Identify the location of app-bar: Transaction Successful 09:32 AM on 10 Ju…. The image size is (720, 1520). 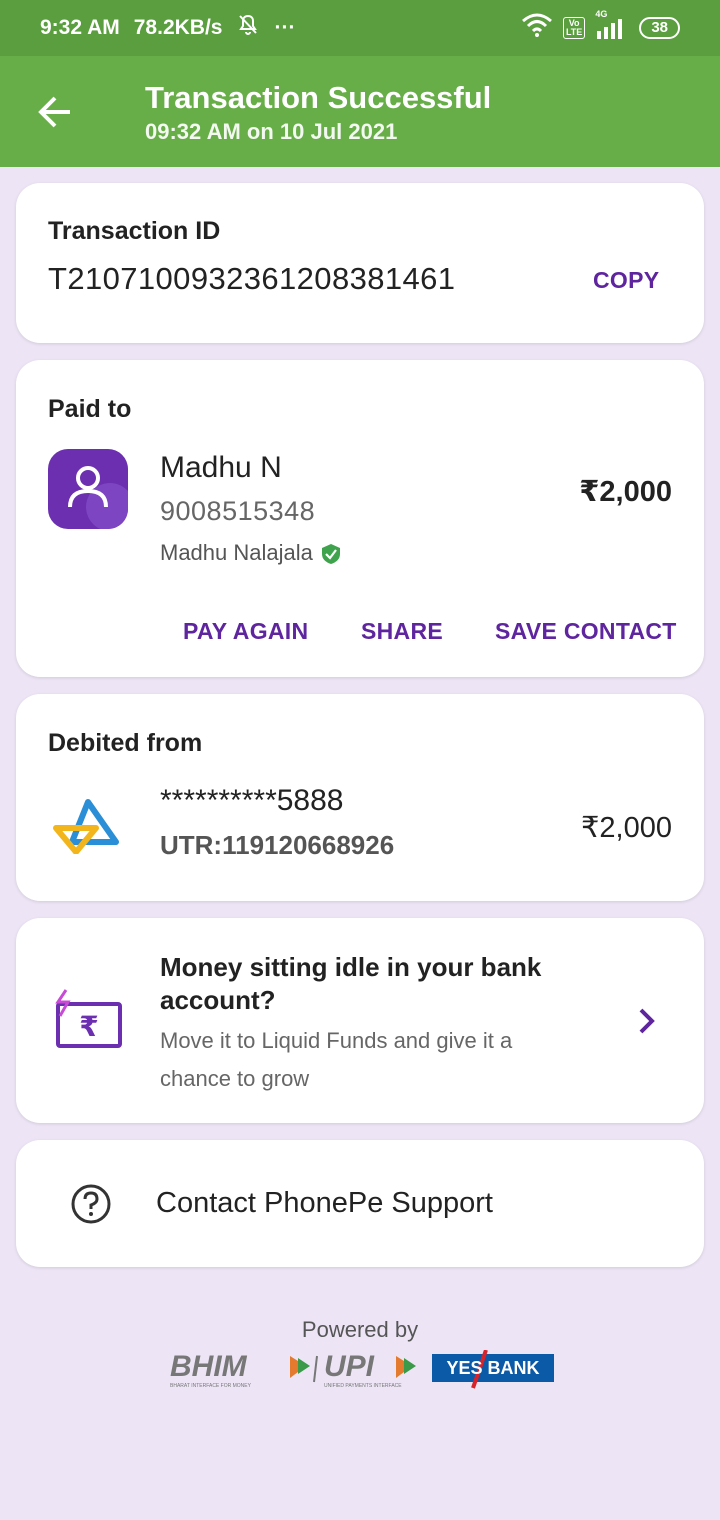
(360, 111).